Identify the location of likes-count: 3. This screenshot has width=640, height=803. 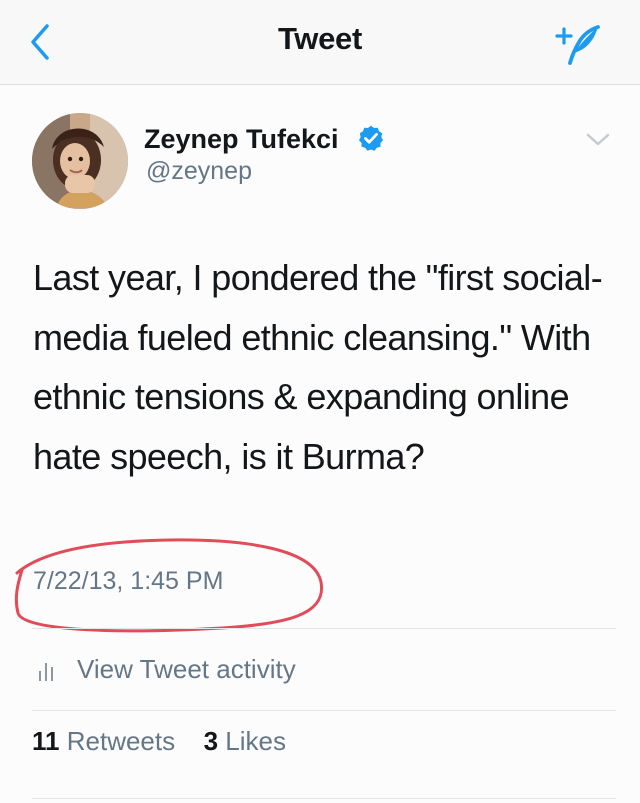
(211, 741).